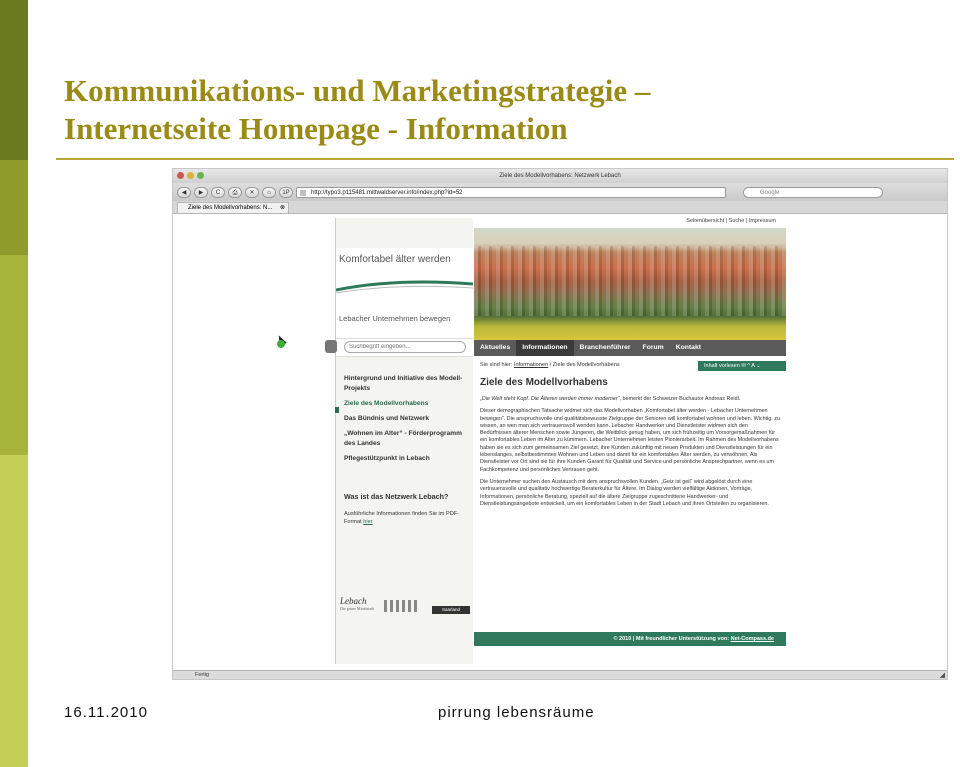 This screenshot has height=767, width=960. I want to click on forward-button: ▶, so click(201, 192).